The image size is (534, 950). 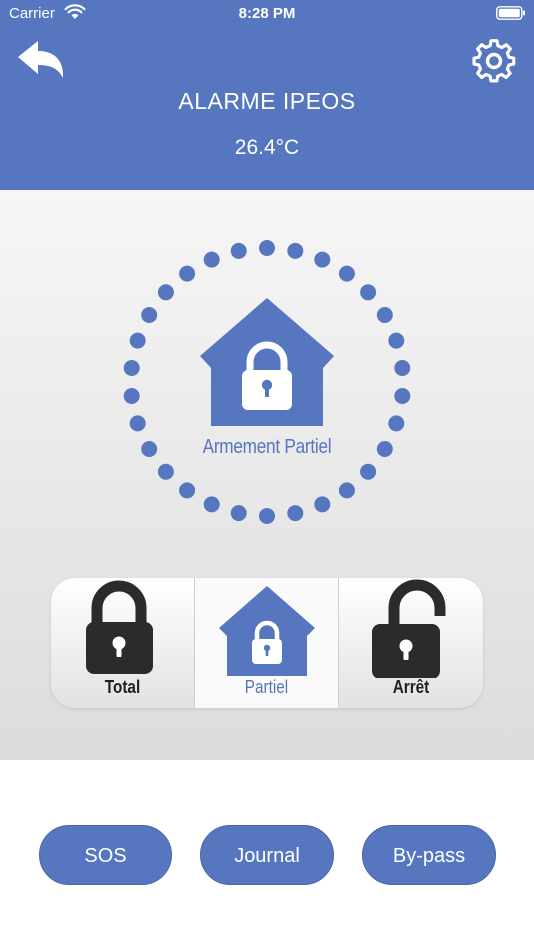 What do you see at coordinates (267, 101) in the screenshot?
I see `app-title: ALARME IPEOS` at bounding box center [267, 101].